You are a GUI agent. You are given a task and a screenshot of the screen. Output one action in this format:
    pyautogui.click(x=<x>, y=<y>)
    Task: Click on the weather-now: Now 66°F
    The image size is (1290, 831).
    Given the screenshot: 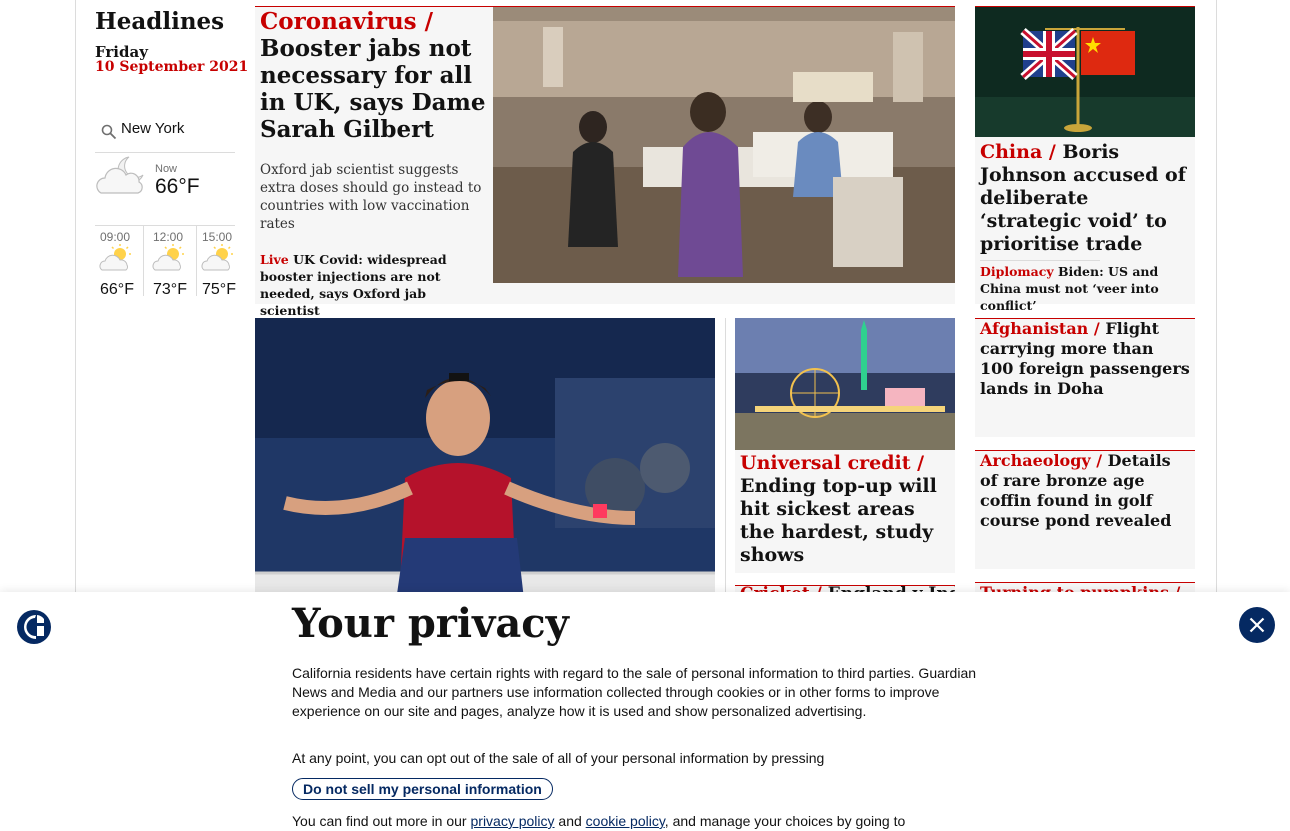 What is the action you would take?
    pyautogui.click(x=165, y=190)
    